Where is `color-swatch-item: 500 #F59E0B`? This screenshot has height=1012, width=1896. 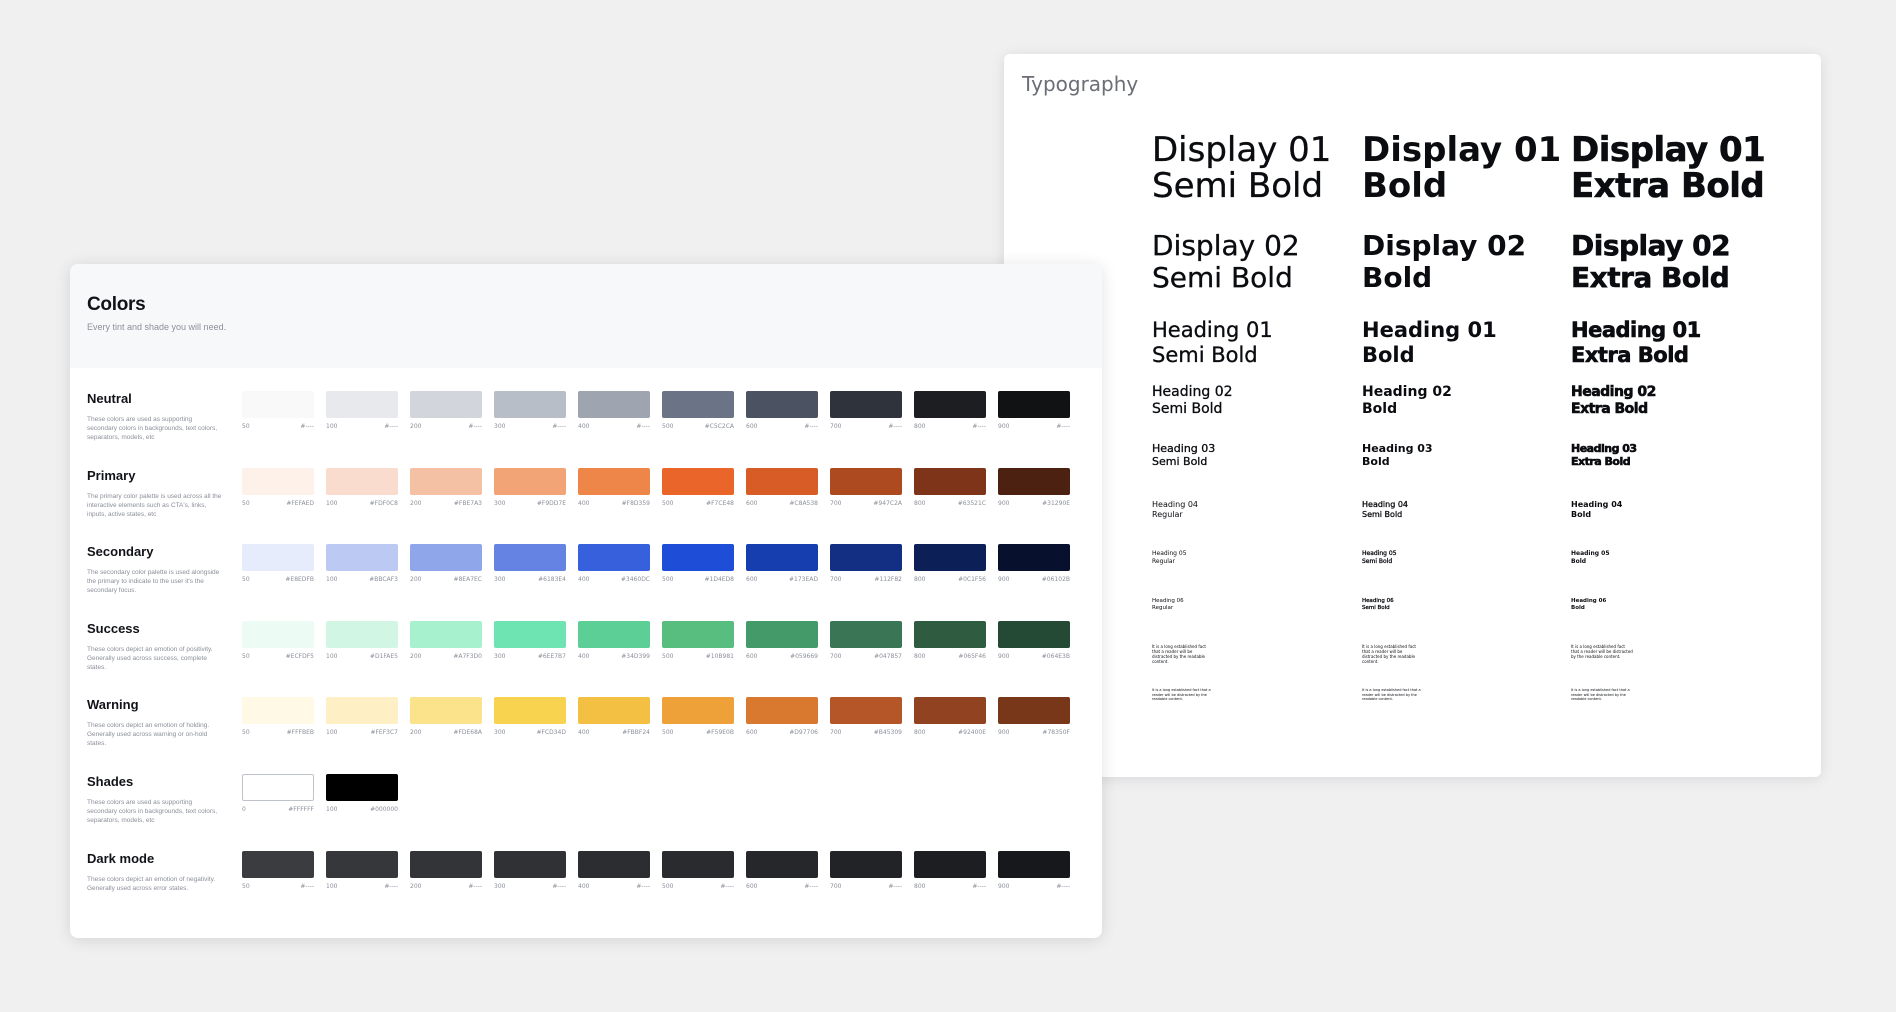 color-swatch-item: 500 #F59E0B is located at coordinates (698, 719).